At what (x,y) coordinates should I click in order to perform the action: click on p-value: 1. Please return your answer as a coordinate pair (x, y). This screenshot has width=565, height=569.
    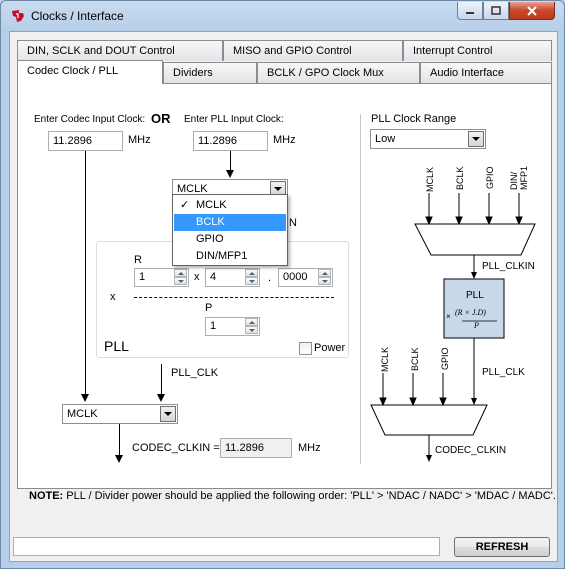
    Looking at the image, I should click on (213, 326).